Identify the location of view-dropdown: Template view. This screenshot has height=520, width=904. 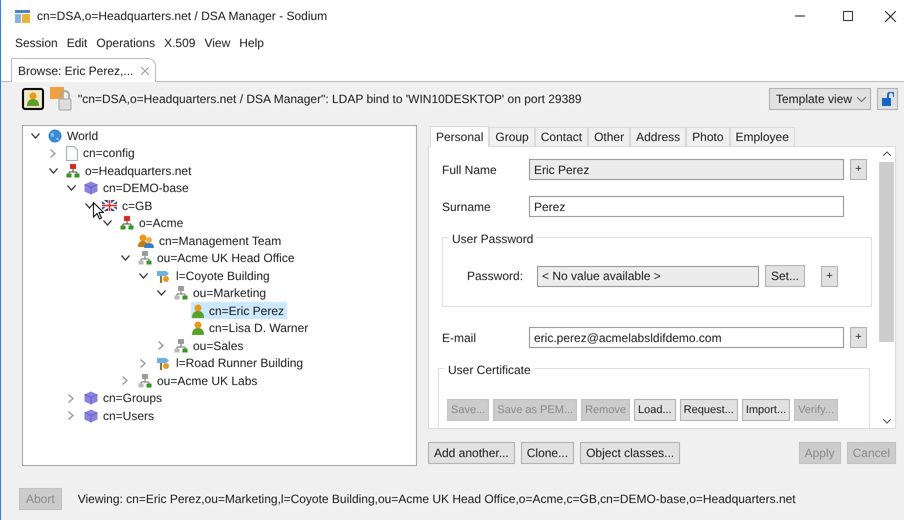
(820, 99).